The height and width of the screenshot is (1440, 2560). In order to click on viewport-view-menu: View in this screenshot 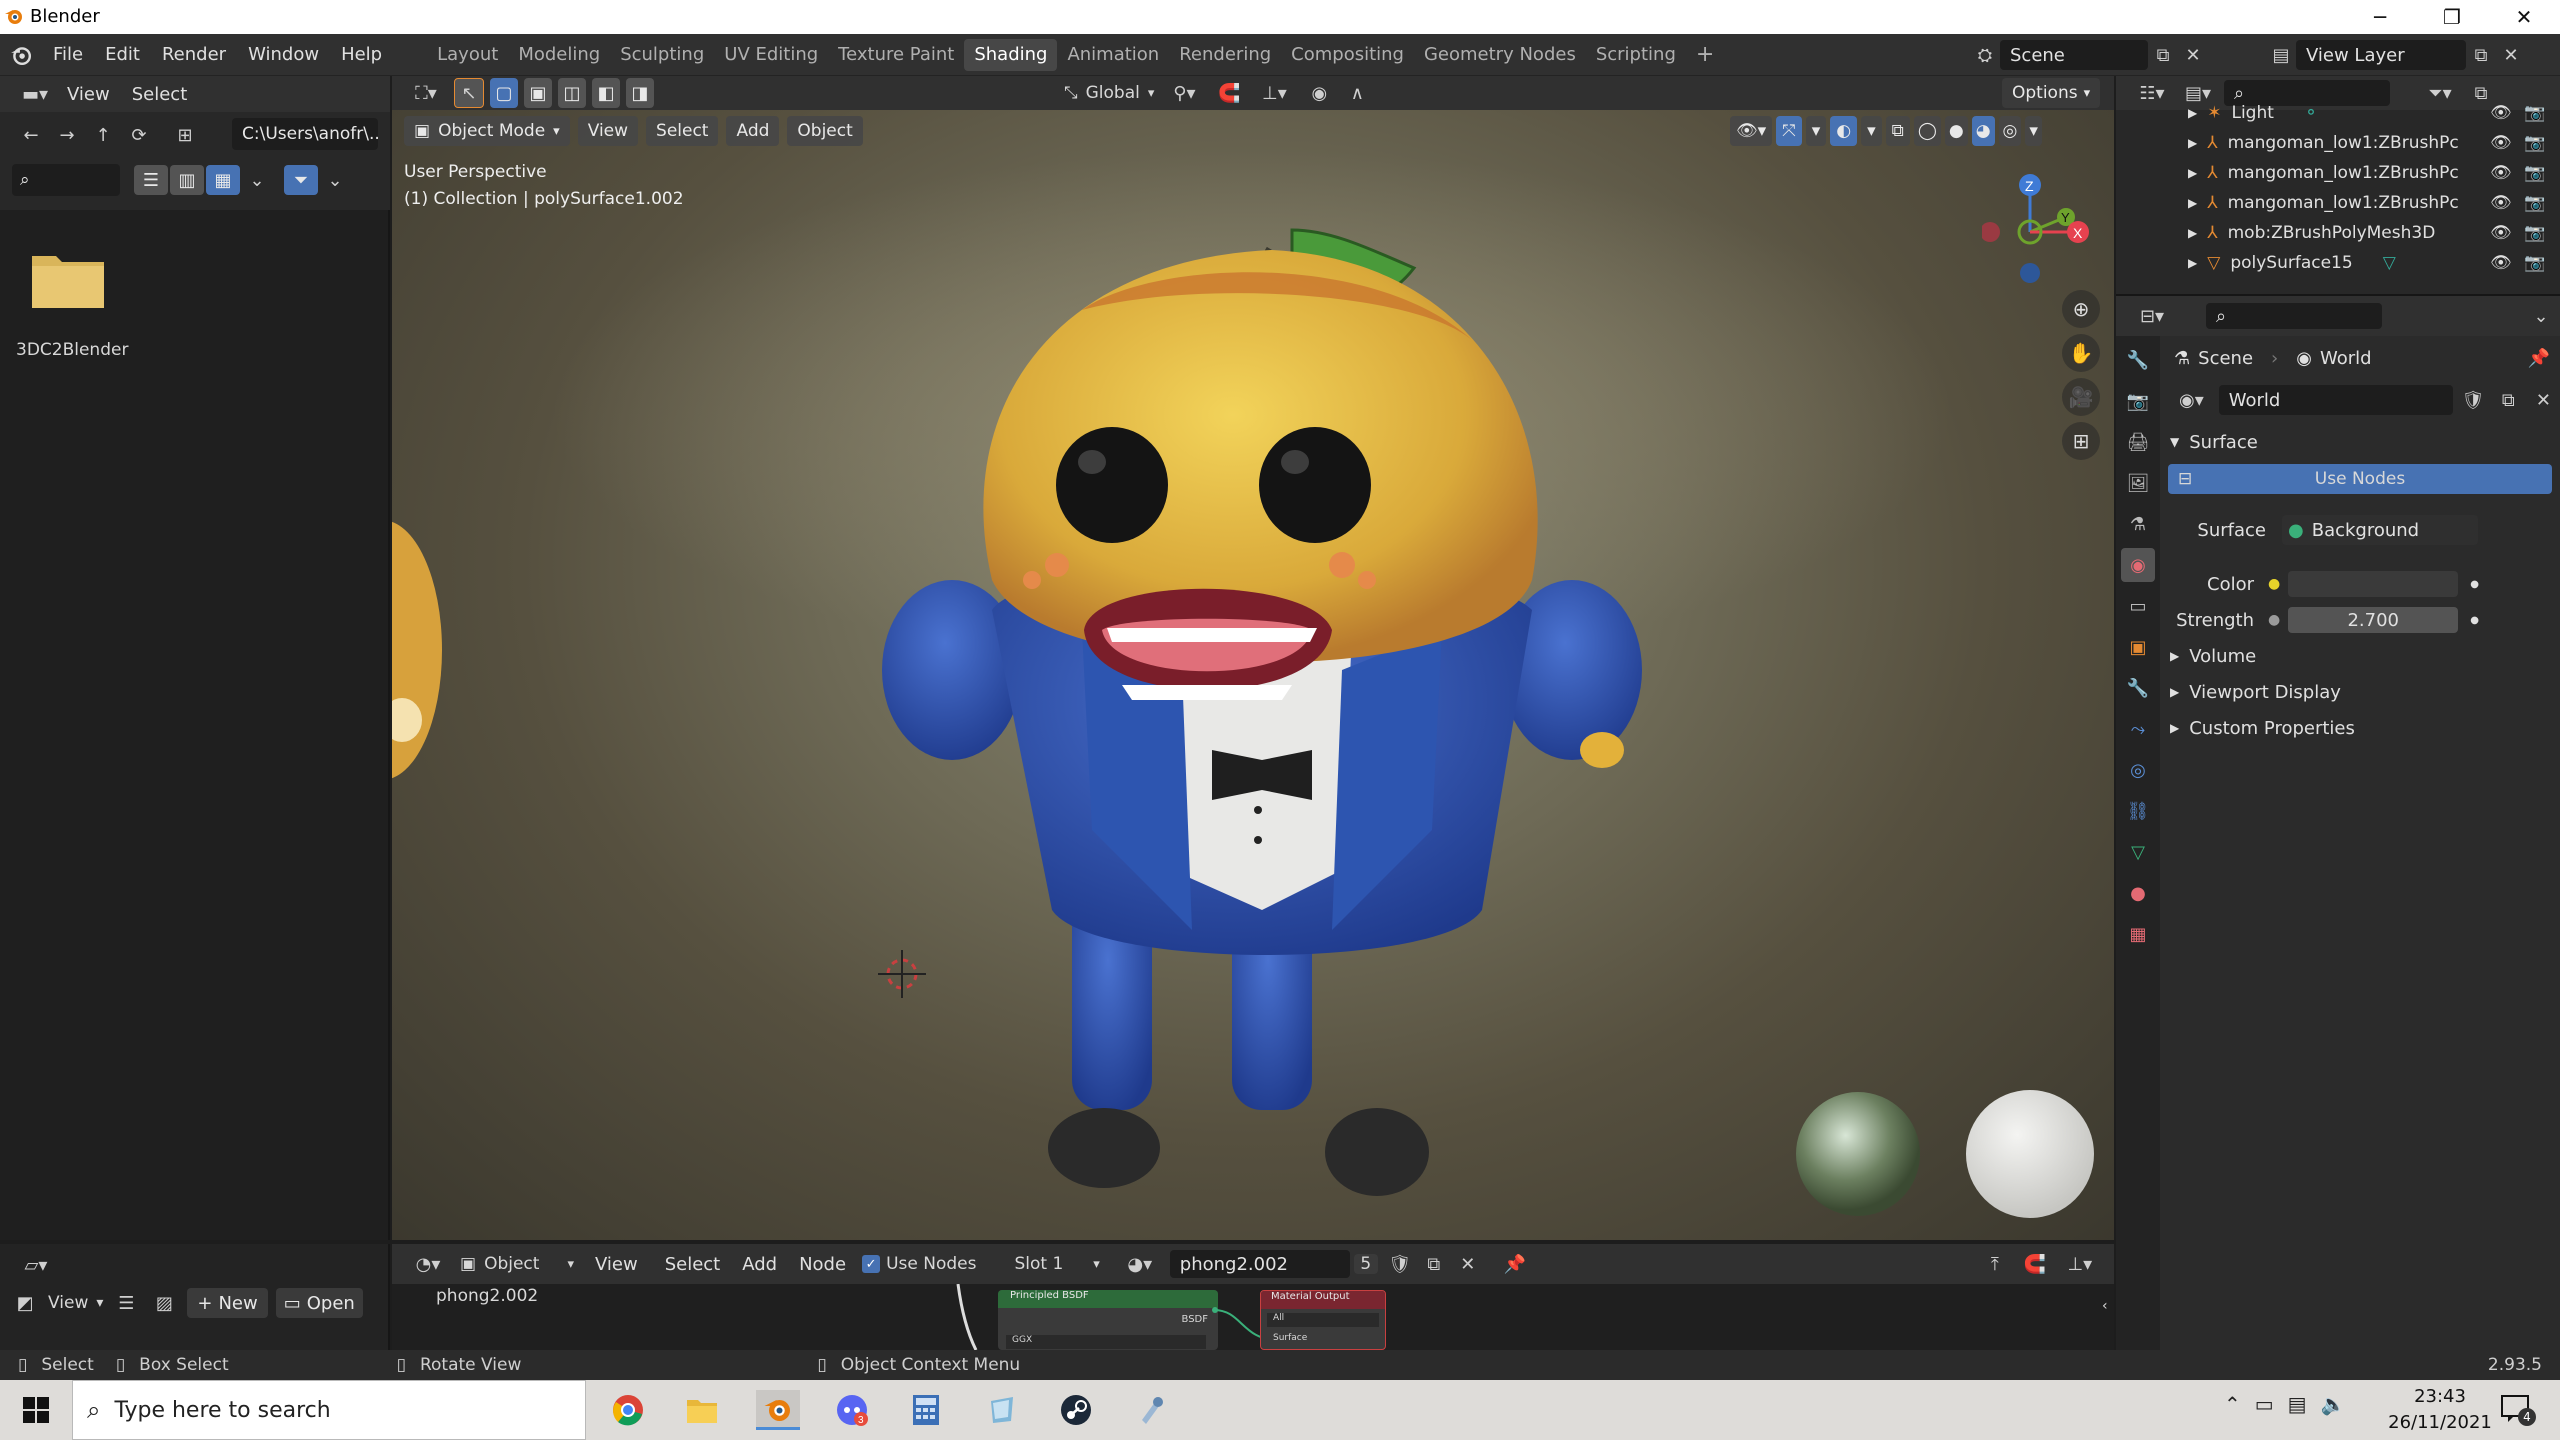, I will do `click(608, 131)`.